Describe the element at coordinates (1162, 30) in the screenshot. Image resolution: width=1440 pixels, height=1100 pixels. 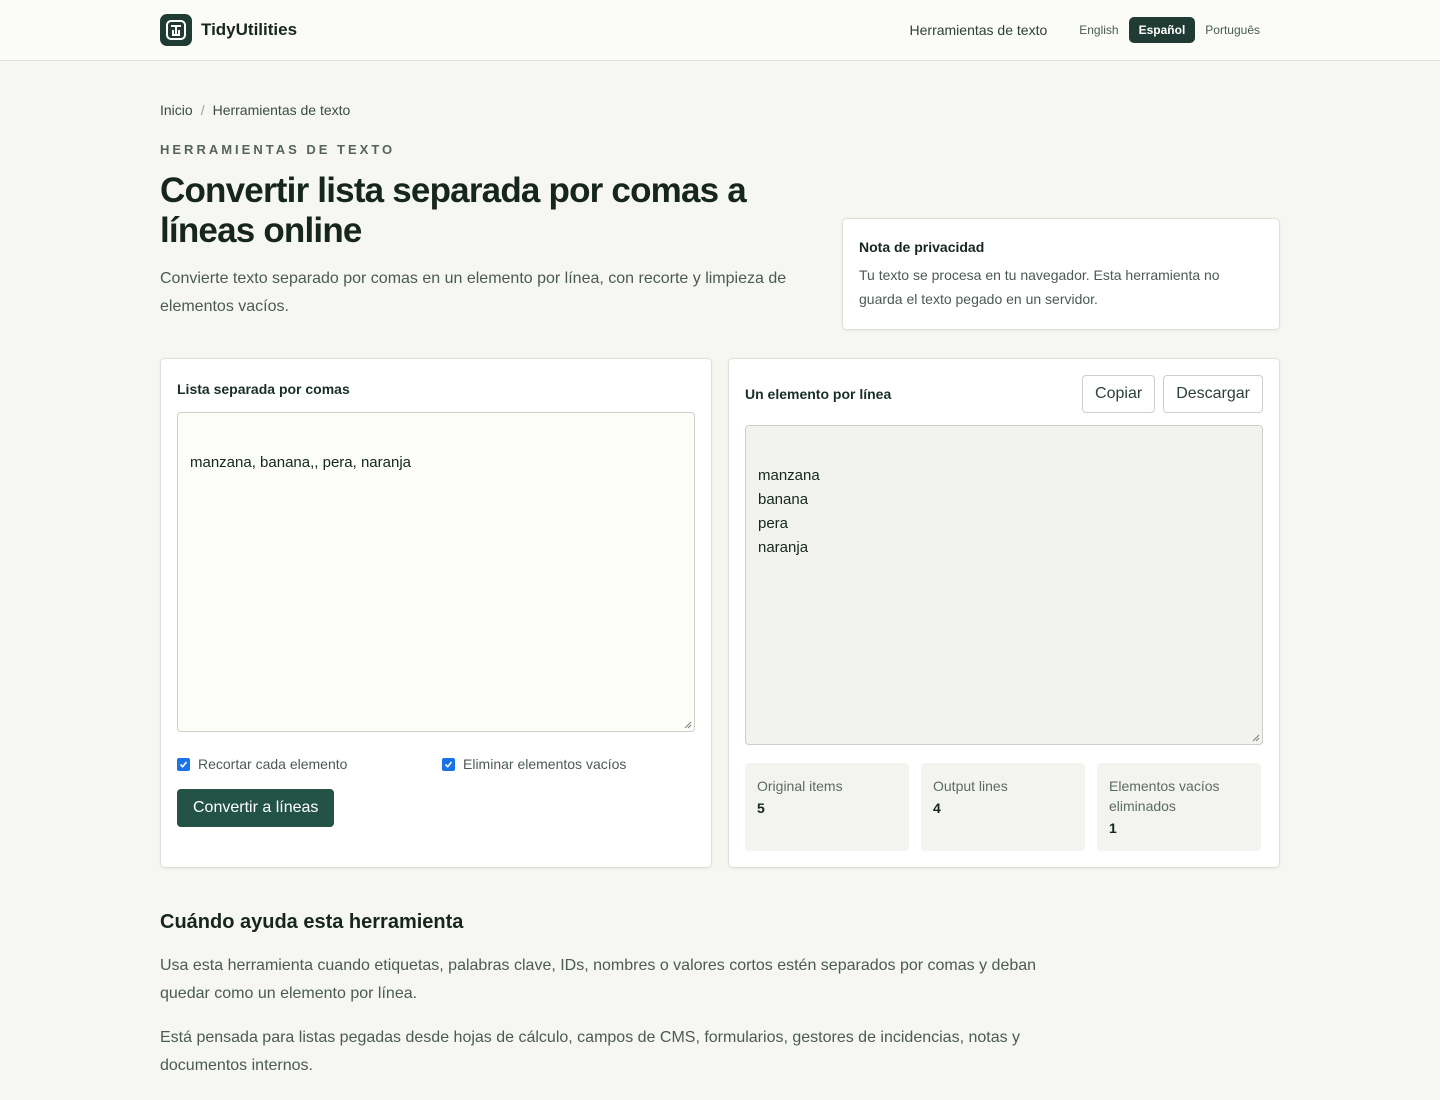
I see `lang-spanish: Español` at that location.